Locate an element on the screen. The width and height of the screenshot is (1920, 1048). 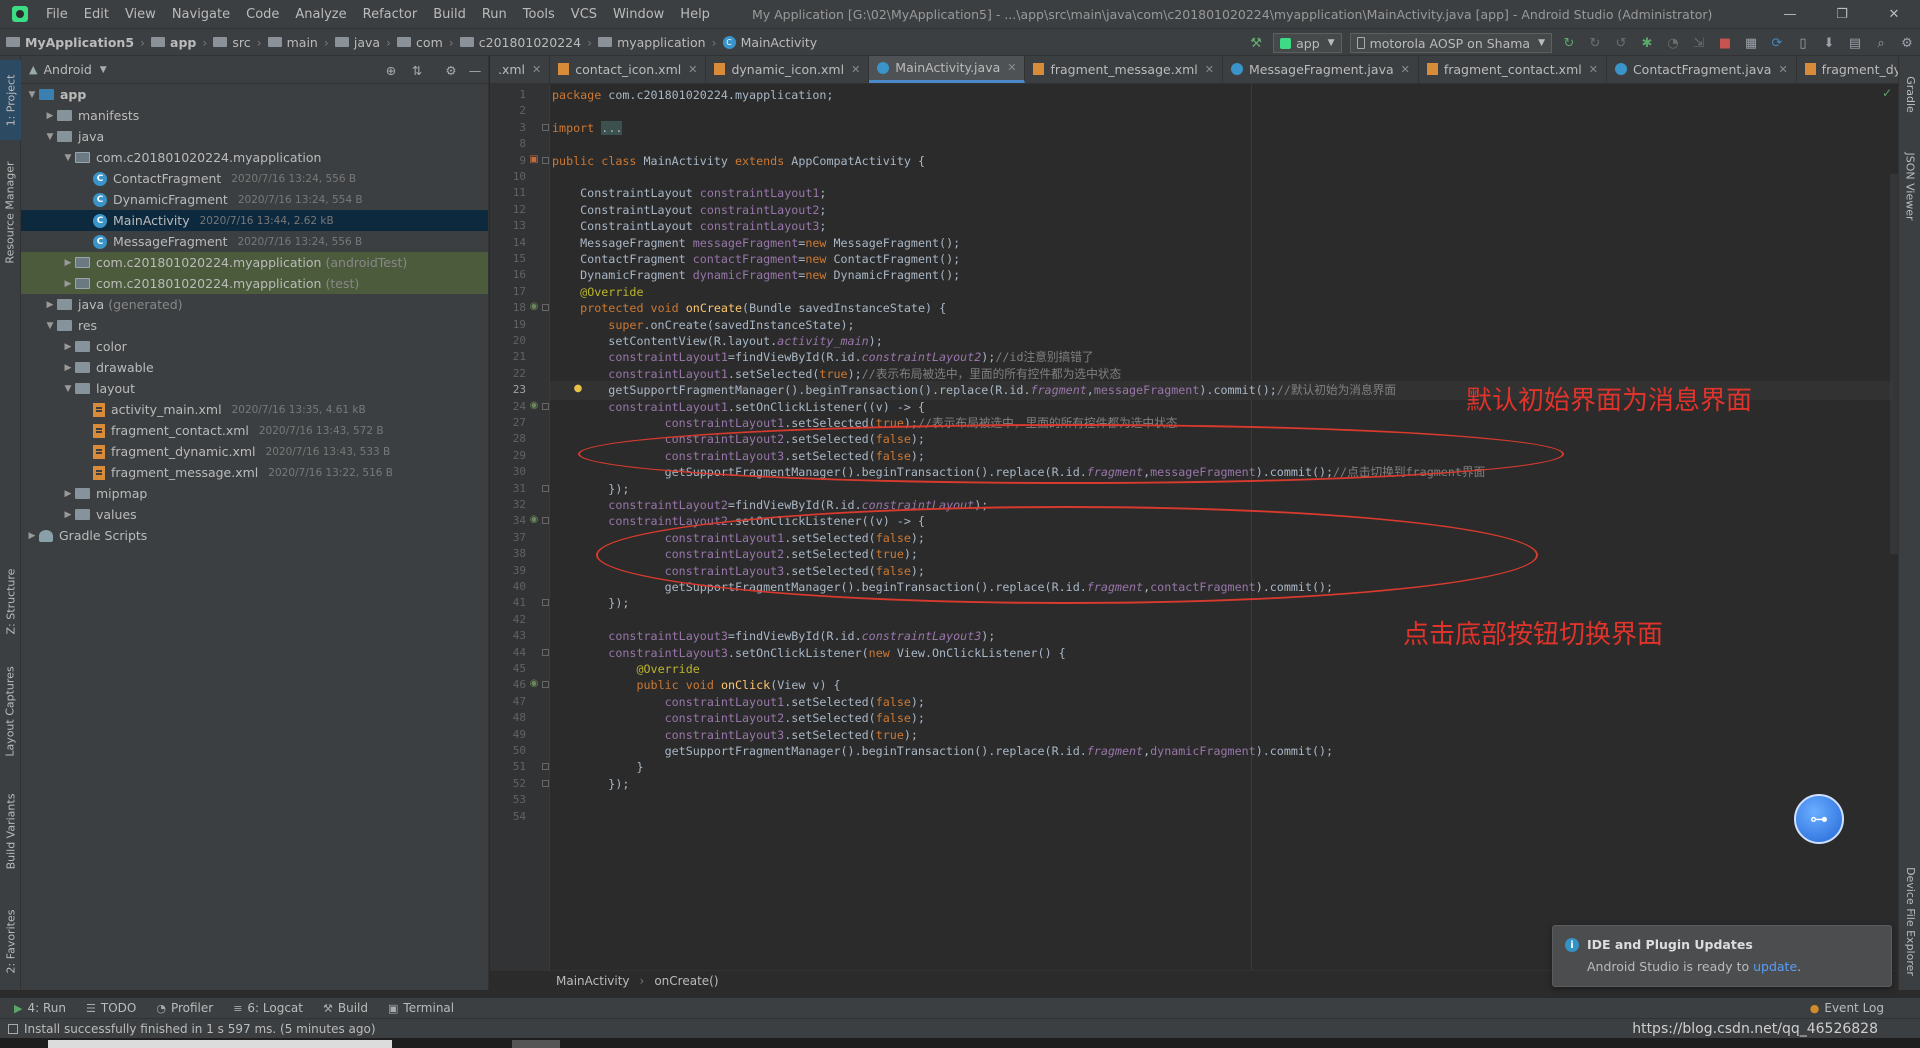
project-structure-icon: ▦ is located at coordinates (1751, 43).